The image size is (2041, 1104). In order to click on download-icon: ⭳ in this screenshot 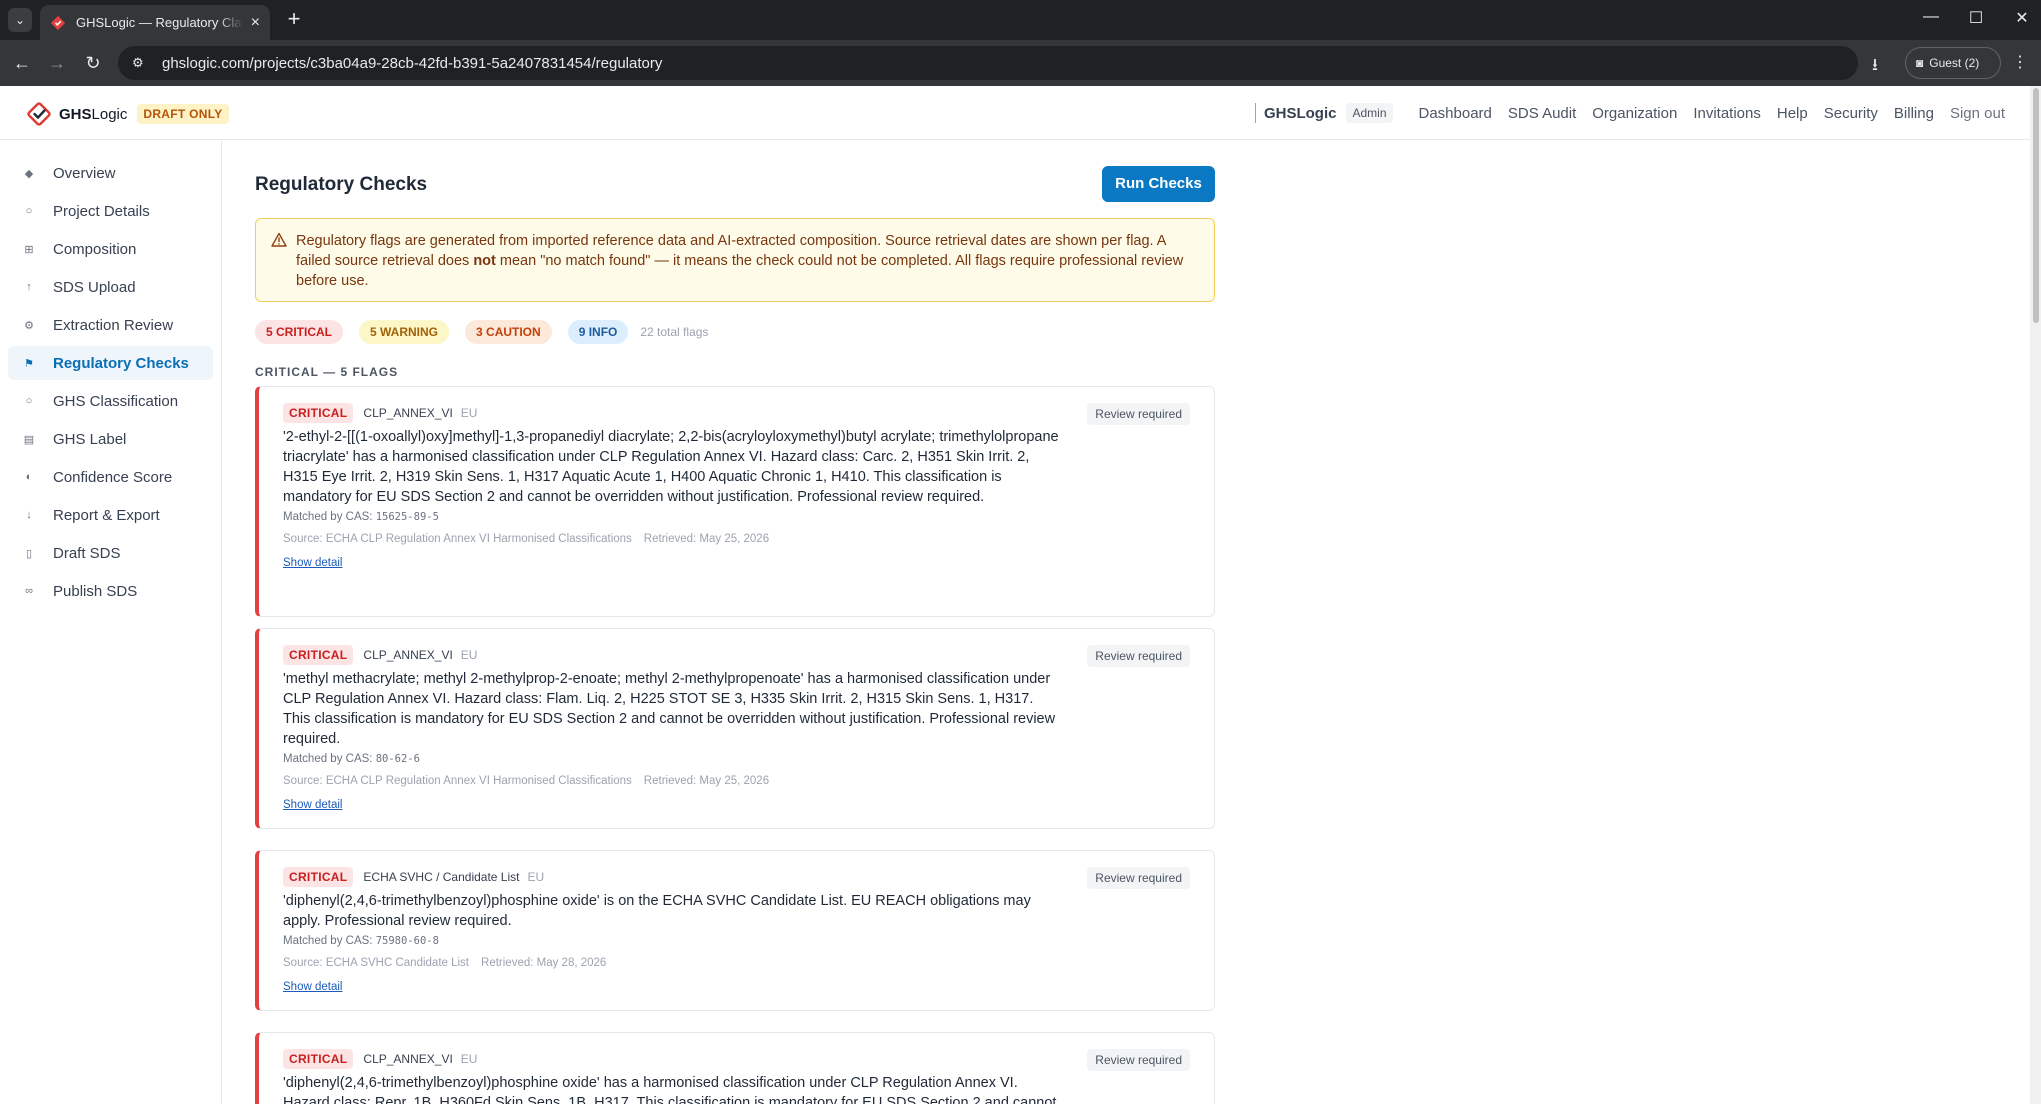, I will do `click(1875, 66)`.